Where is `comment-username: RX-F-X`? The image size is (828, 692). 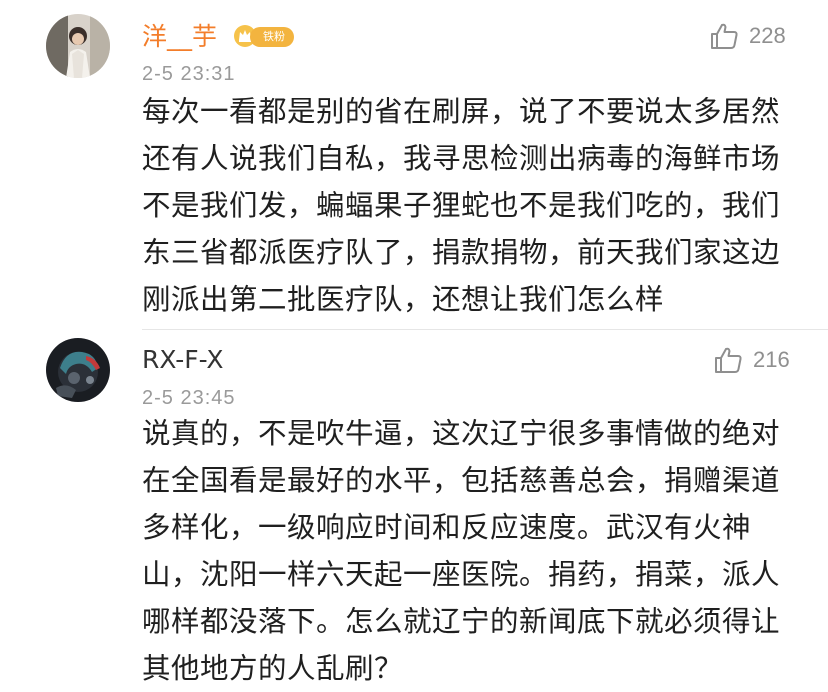
comment-username: RX-F-X is located at coordinates (183, 360).